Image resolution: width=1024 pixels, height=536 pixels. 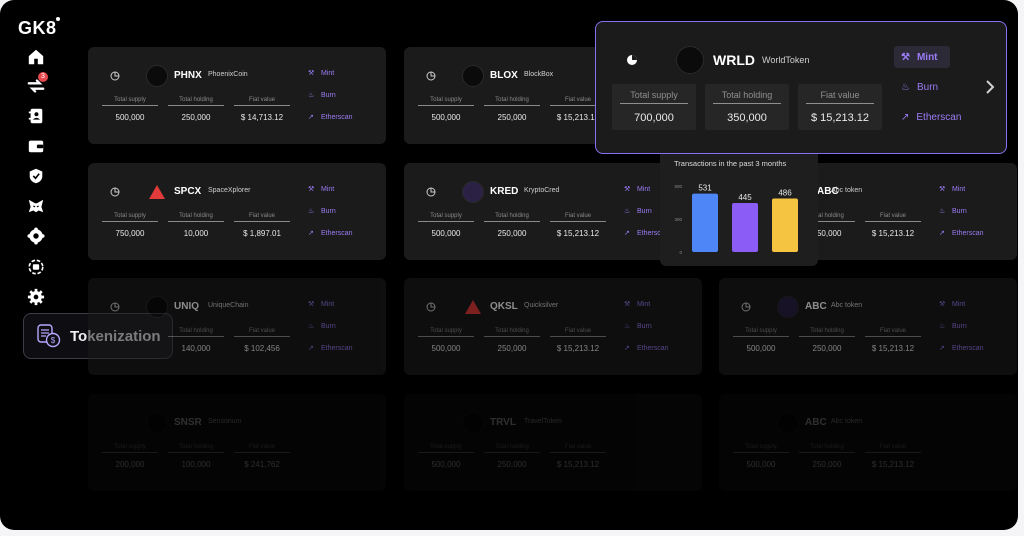 What do you see at coordinates (49, 336) in the screenshot?
I see `tokenization-icon: $` at bounding box center [49, 336].